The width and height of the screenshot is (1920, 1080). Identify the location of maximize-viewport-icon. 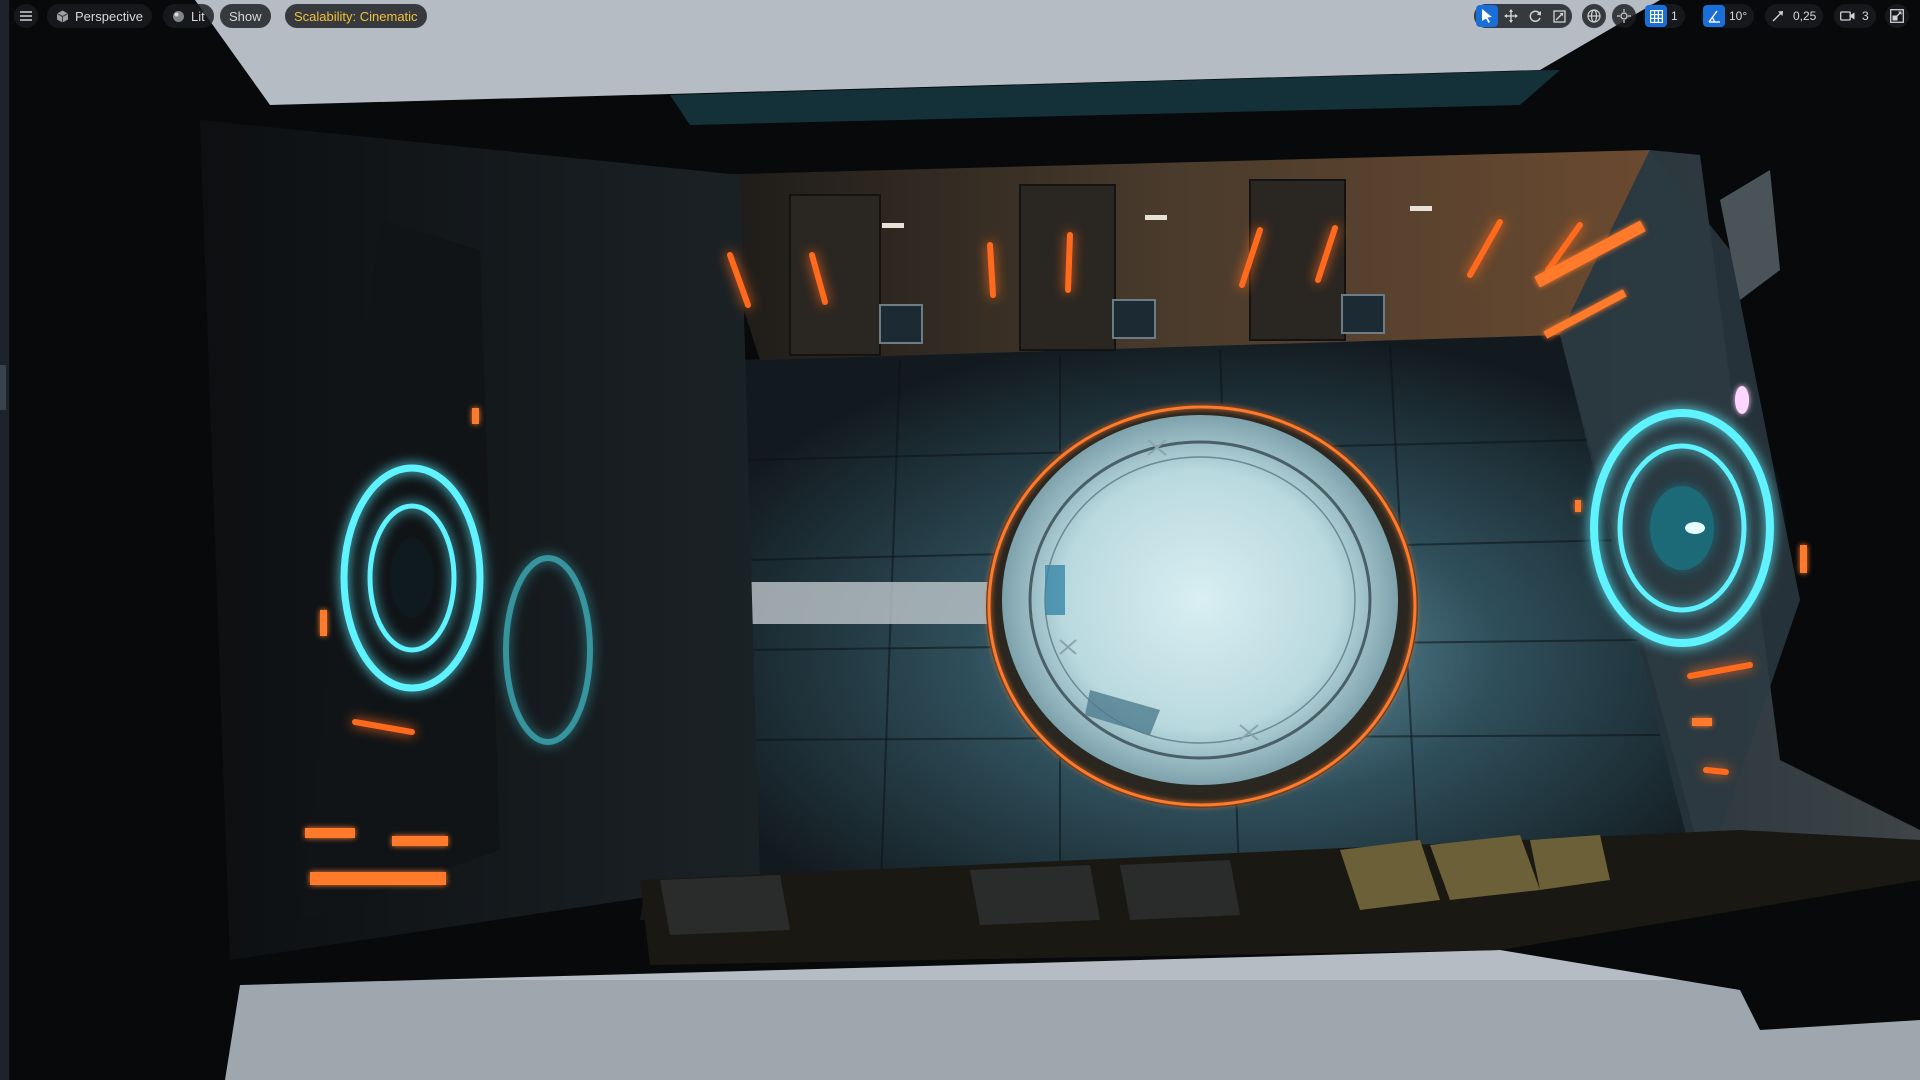
(1897, 16).